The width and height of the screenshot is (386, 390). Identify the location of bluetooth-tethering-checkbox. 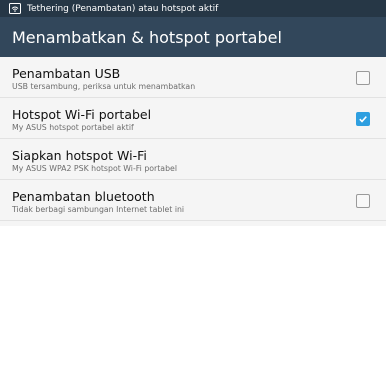
(363, 201).